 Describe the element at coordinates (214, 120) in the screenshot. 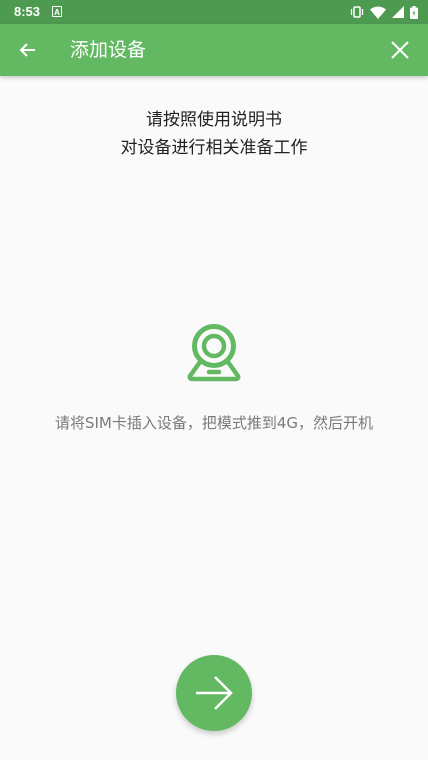

I see `instructions-line-1: 请按照使用说明书` at that location.